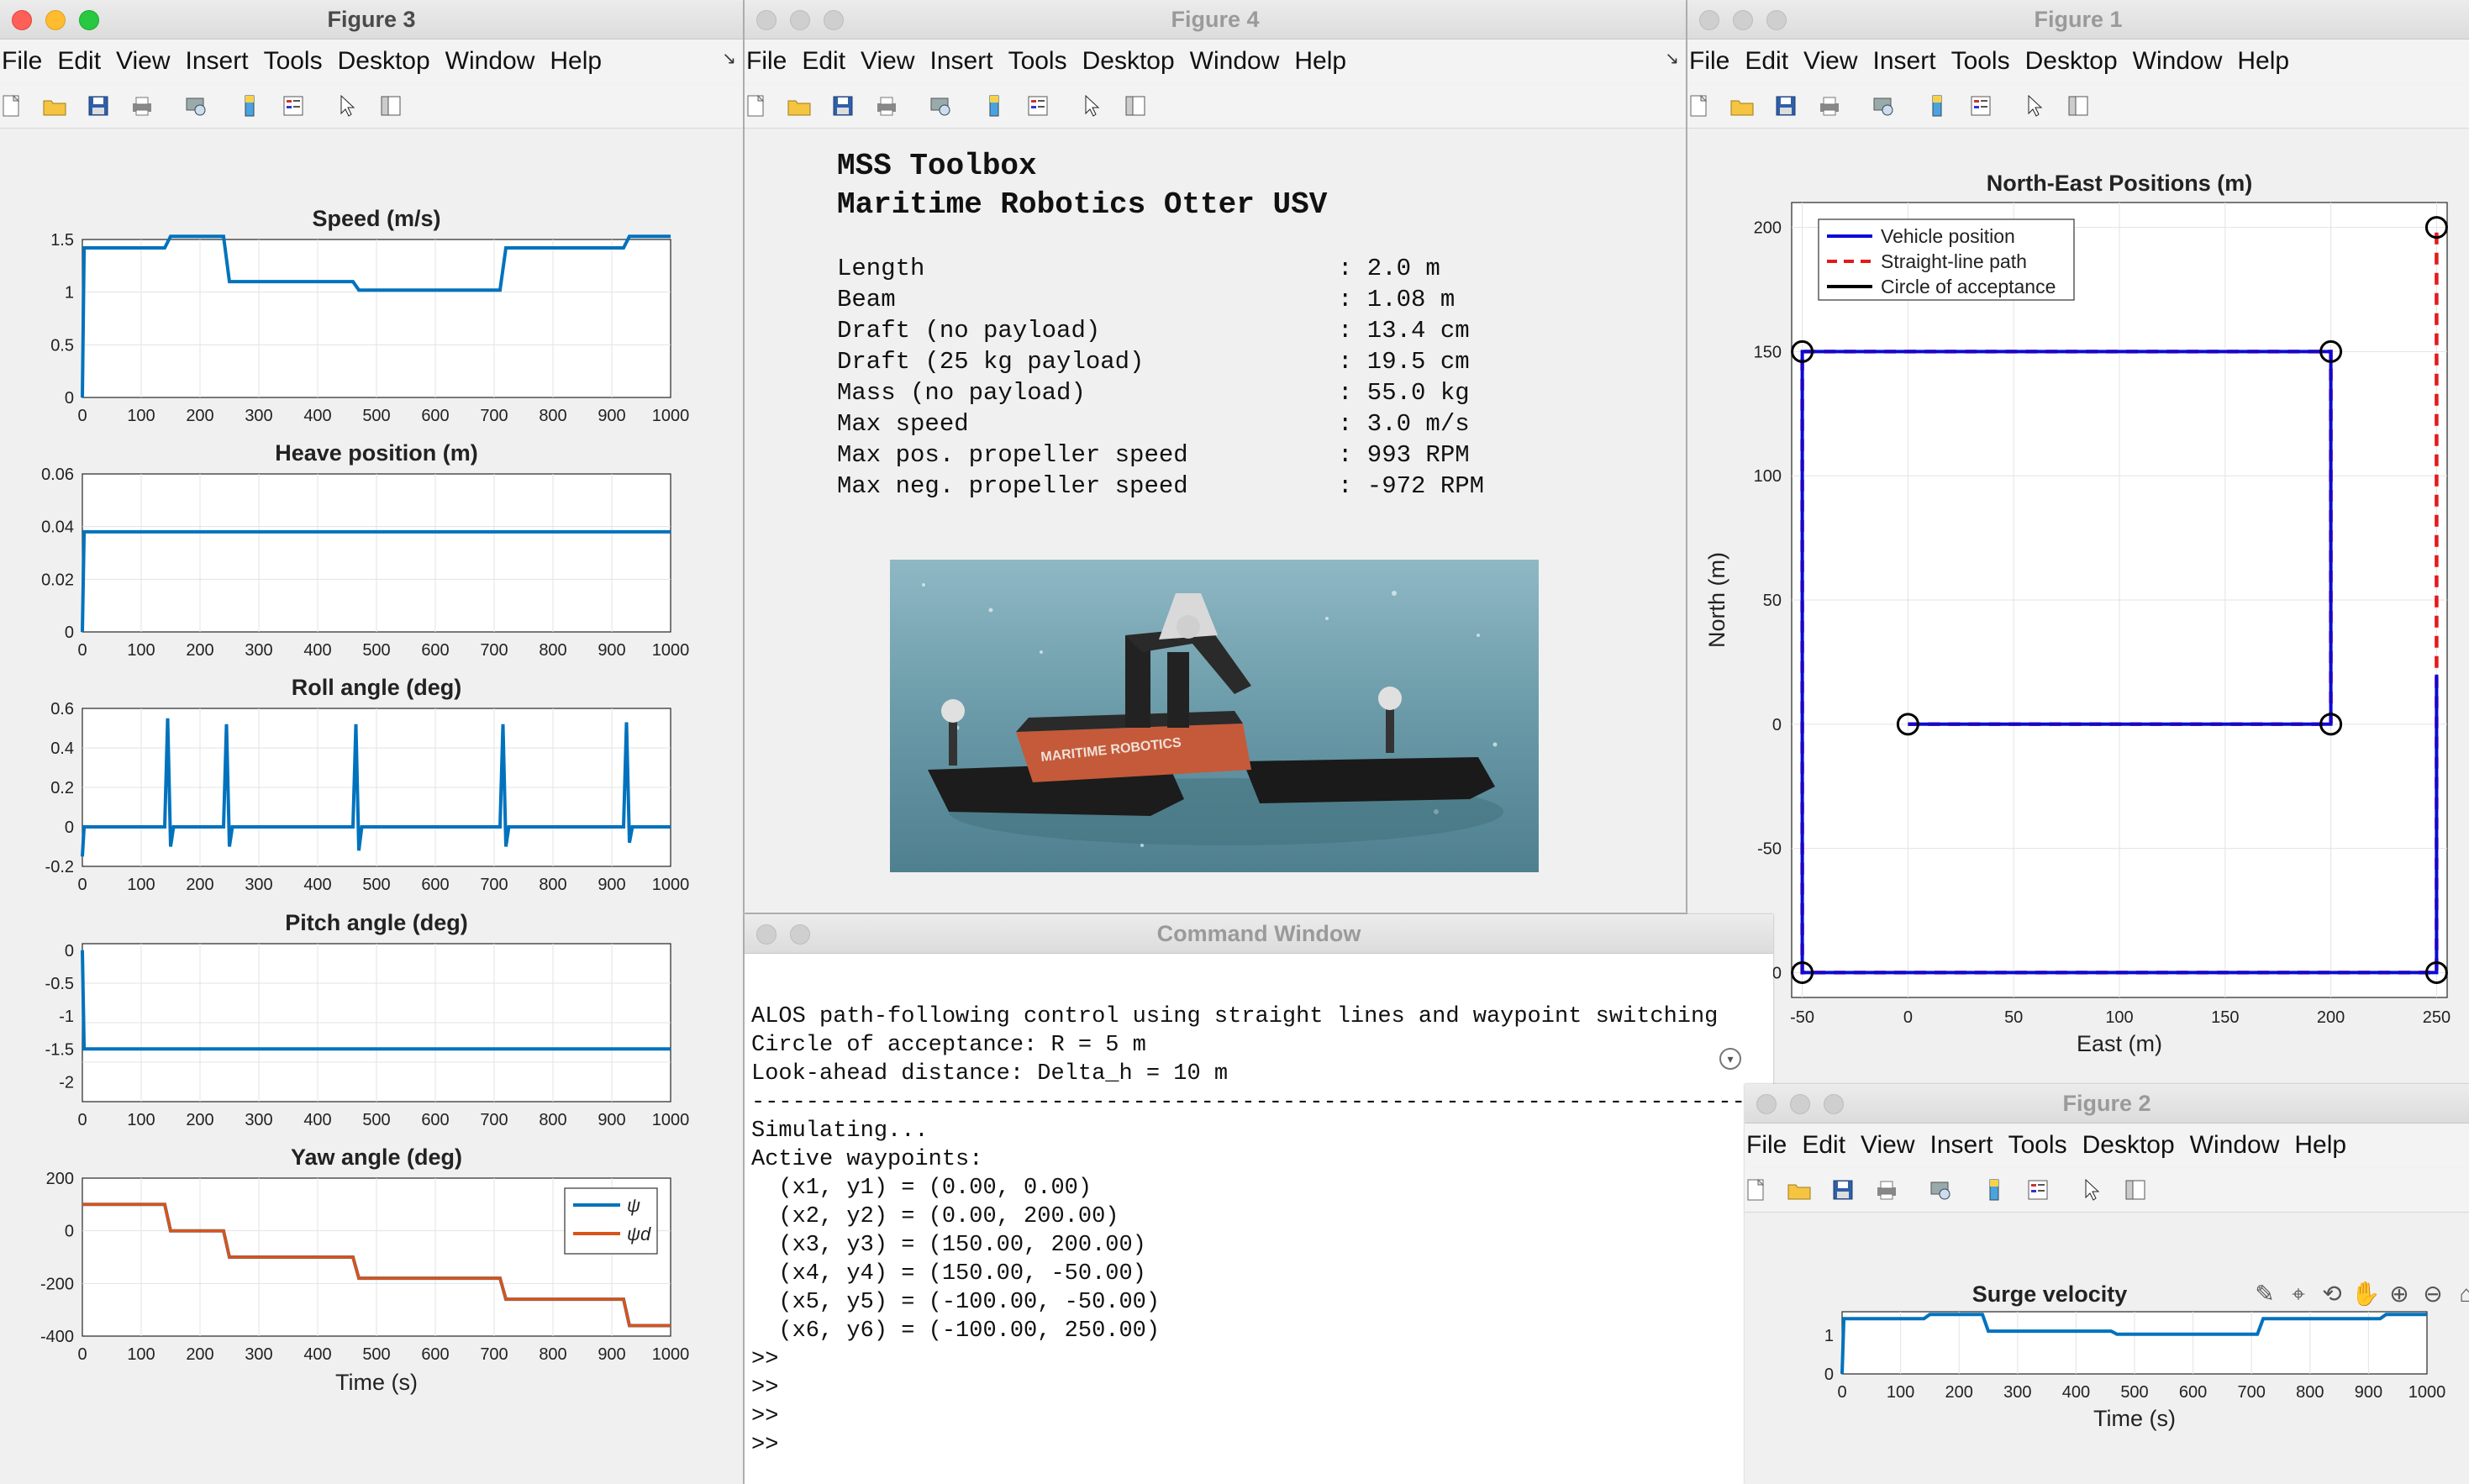 Image resolution: width=2469 pixels, height=1484 pixels. What do you see at coordinates (2331, 1294) in the screenshot?
I see `rotate-icon: ⟲` at bounding box center [2331, 1294].